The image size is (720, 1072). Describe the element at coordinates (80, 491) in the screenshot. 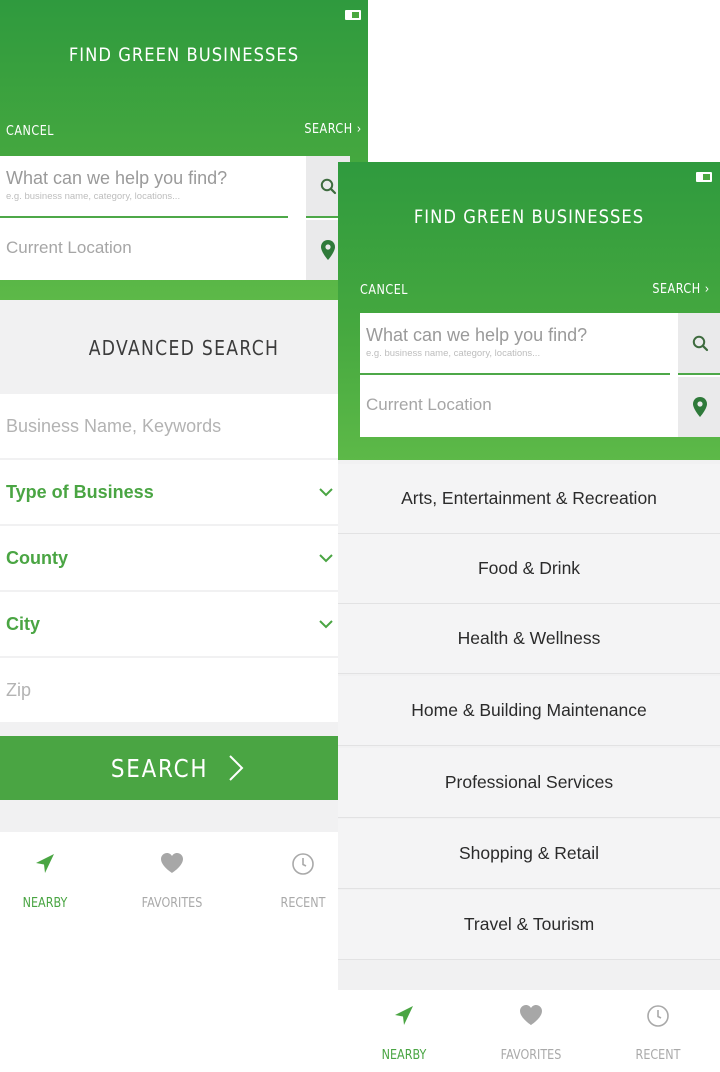

I see `type-of-business-label: Type of Business` at that location.